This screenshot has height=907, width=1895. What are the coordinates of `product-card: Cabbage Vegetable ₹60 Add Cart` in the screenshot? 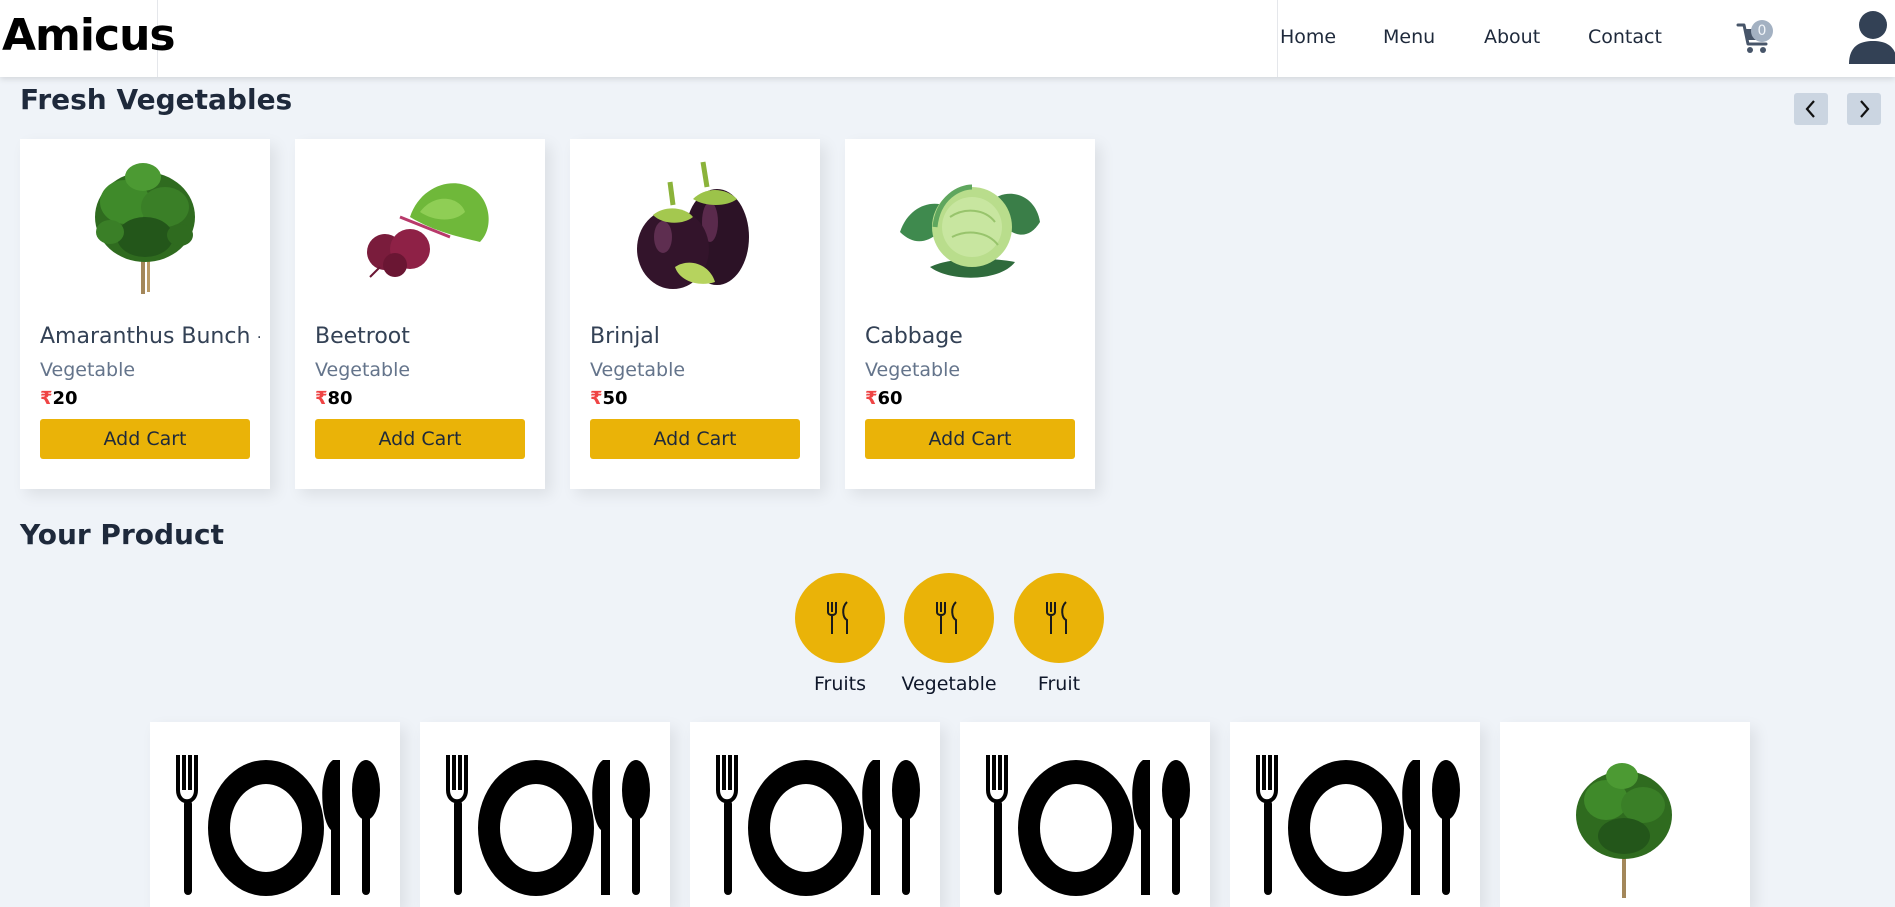 It's located at (970, 314).